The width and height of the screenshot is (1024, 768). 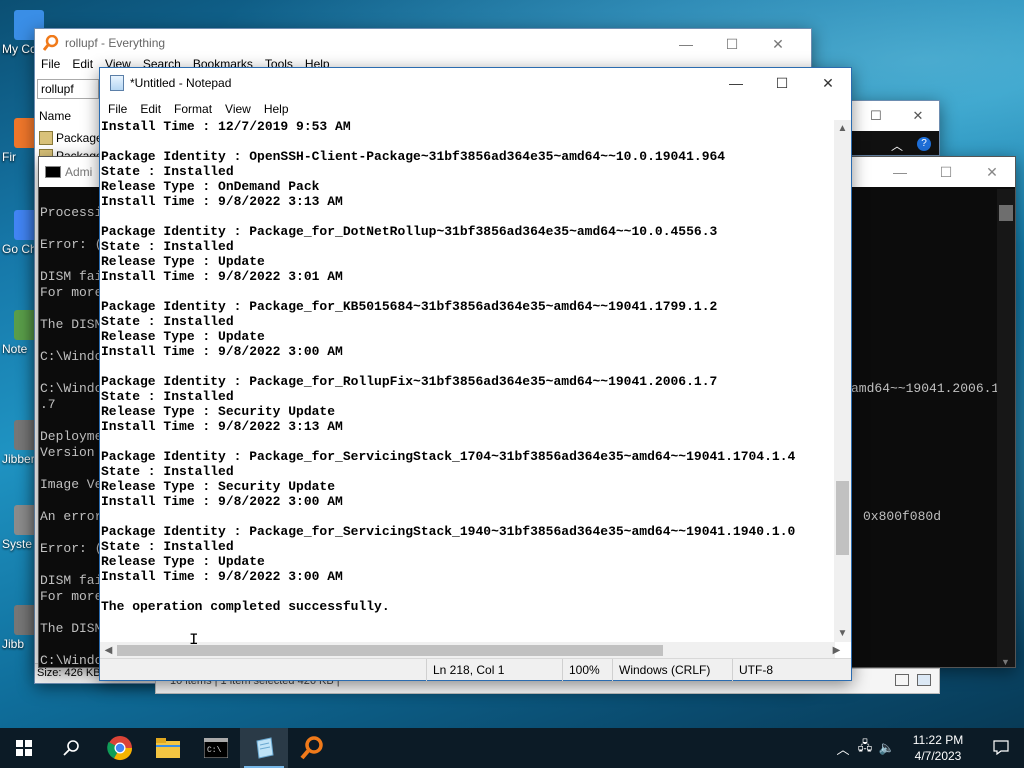 What do you see at coordinates (23, 141) in the screenshot?
I see `desktop-icon: Fir` at bounding box center [23, 141].